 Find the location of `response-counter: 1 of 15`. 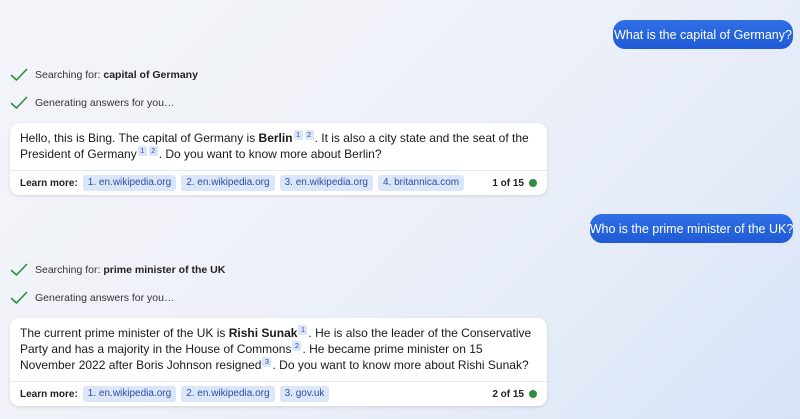

response-counter: 1 of 15 is located at coordinates (514, 183).